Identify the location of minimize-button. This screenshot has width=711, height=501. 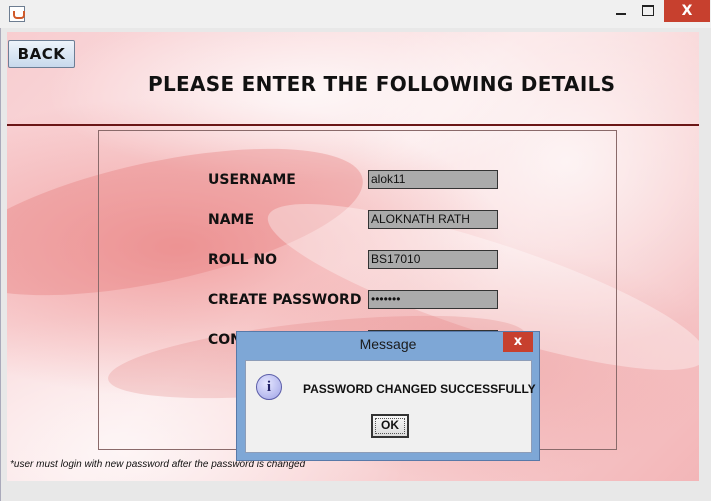
(621, 11).